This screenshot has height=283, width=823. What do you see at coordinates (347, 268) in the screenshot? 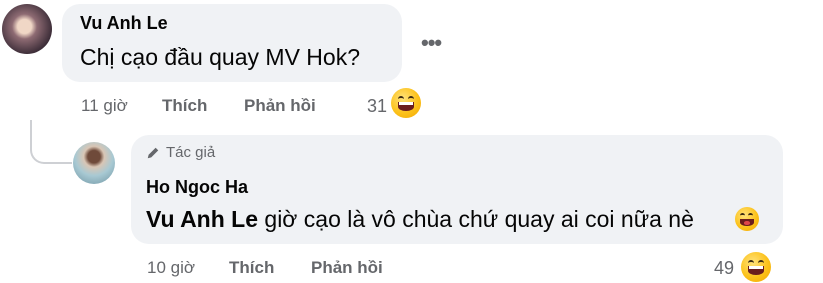
I see `reply-reply-button: Phản hồi` at bounding box center [347, 268].